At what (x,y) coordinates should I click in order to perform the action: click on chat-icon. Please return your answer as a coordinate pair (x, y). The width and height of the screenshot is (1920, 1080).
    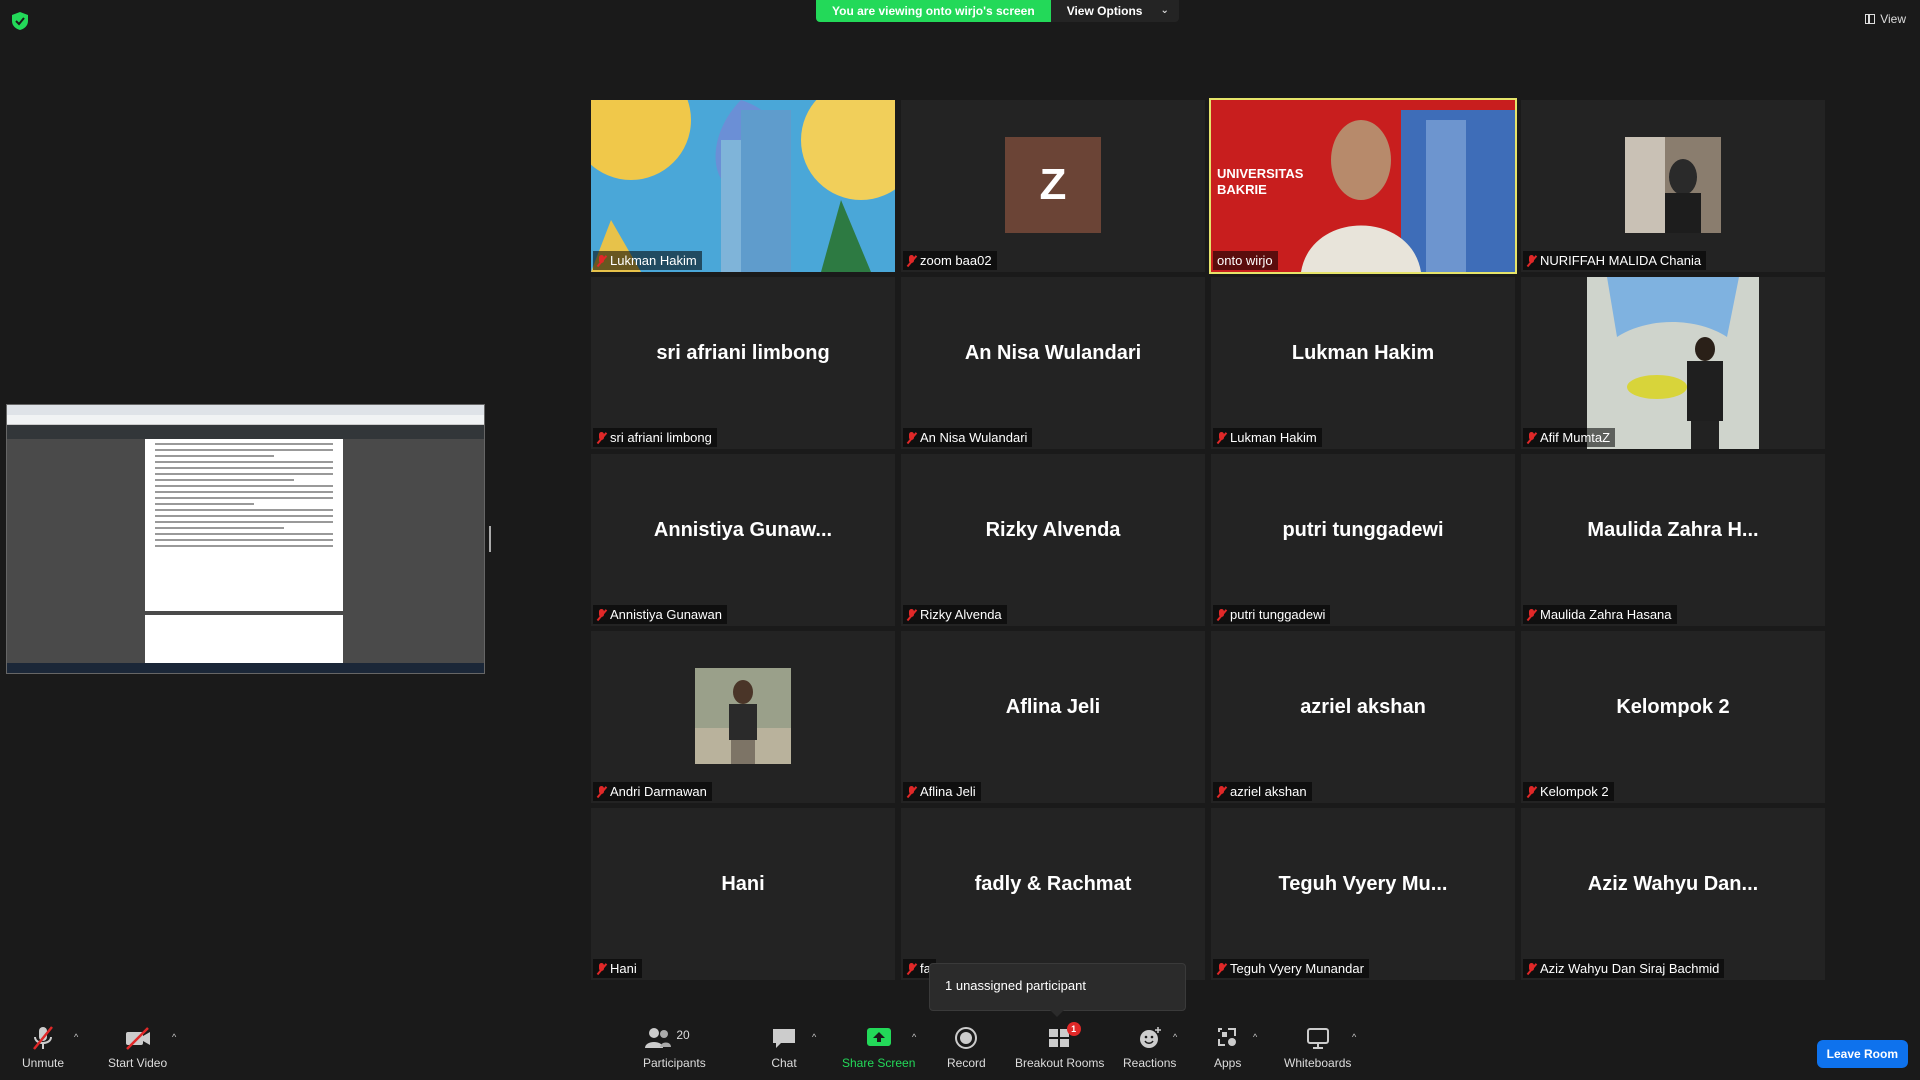
    Looking at the image, I should click on (784, 1038).